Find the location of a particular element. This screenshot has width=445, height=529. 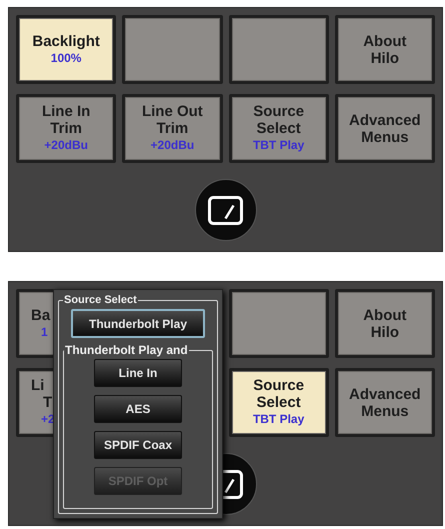

popup-title: Source Select is located at coordinates (100, 300).